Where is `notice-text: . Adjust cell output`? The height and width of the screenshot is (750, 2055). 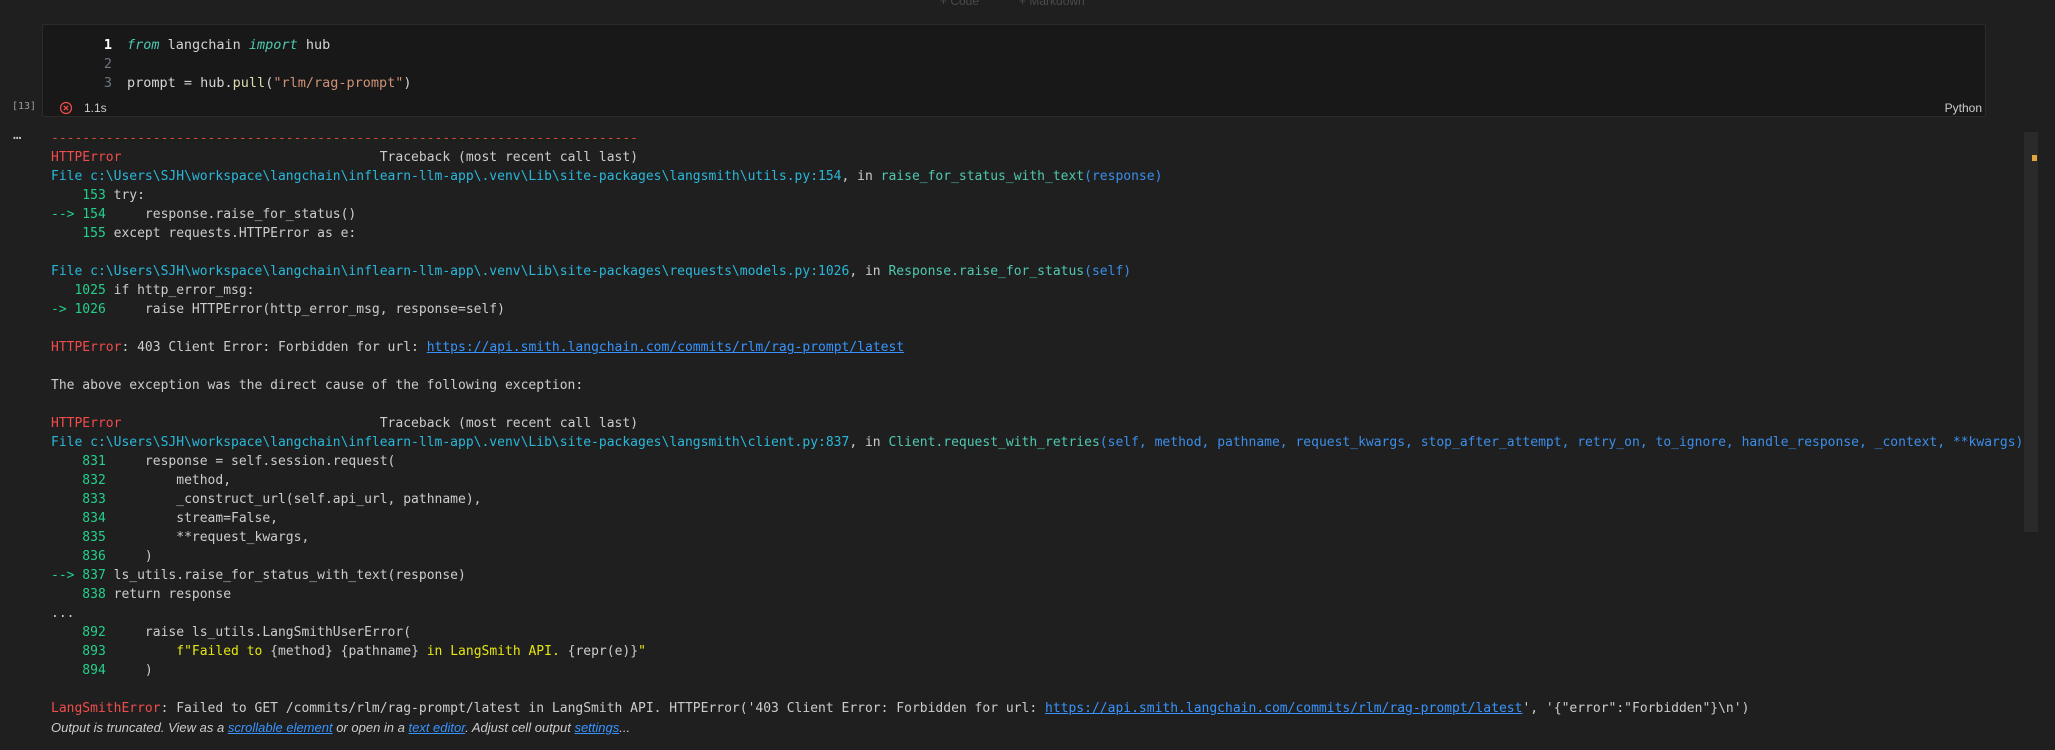 notice-text: . Adjust cell output is located at coordinates (520, 727).